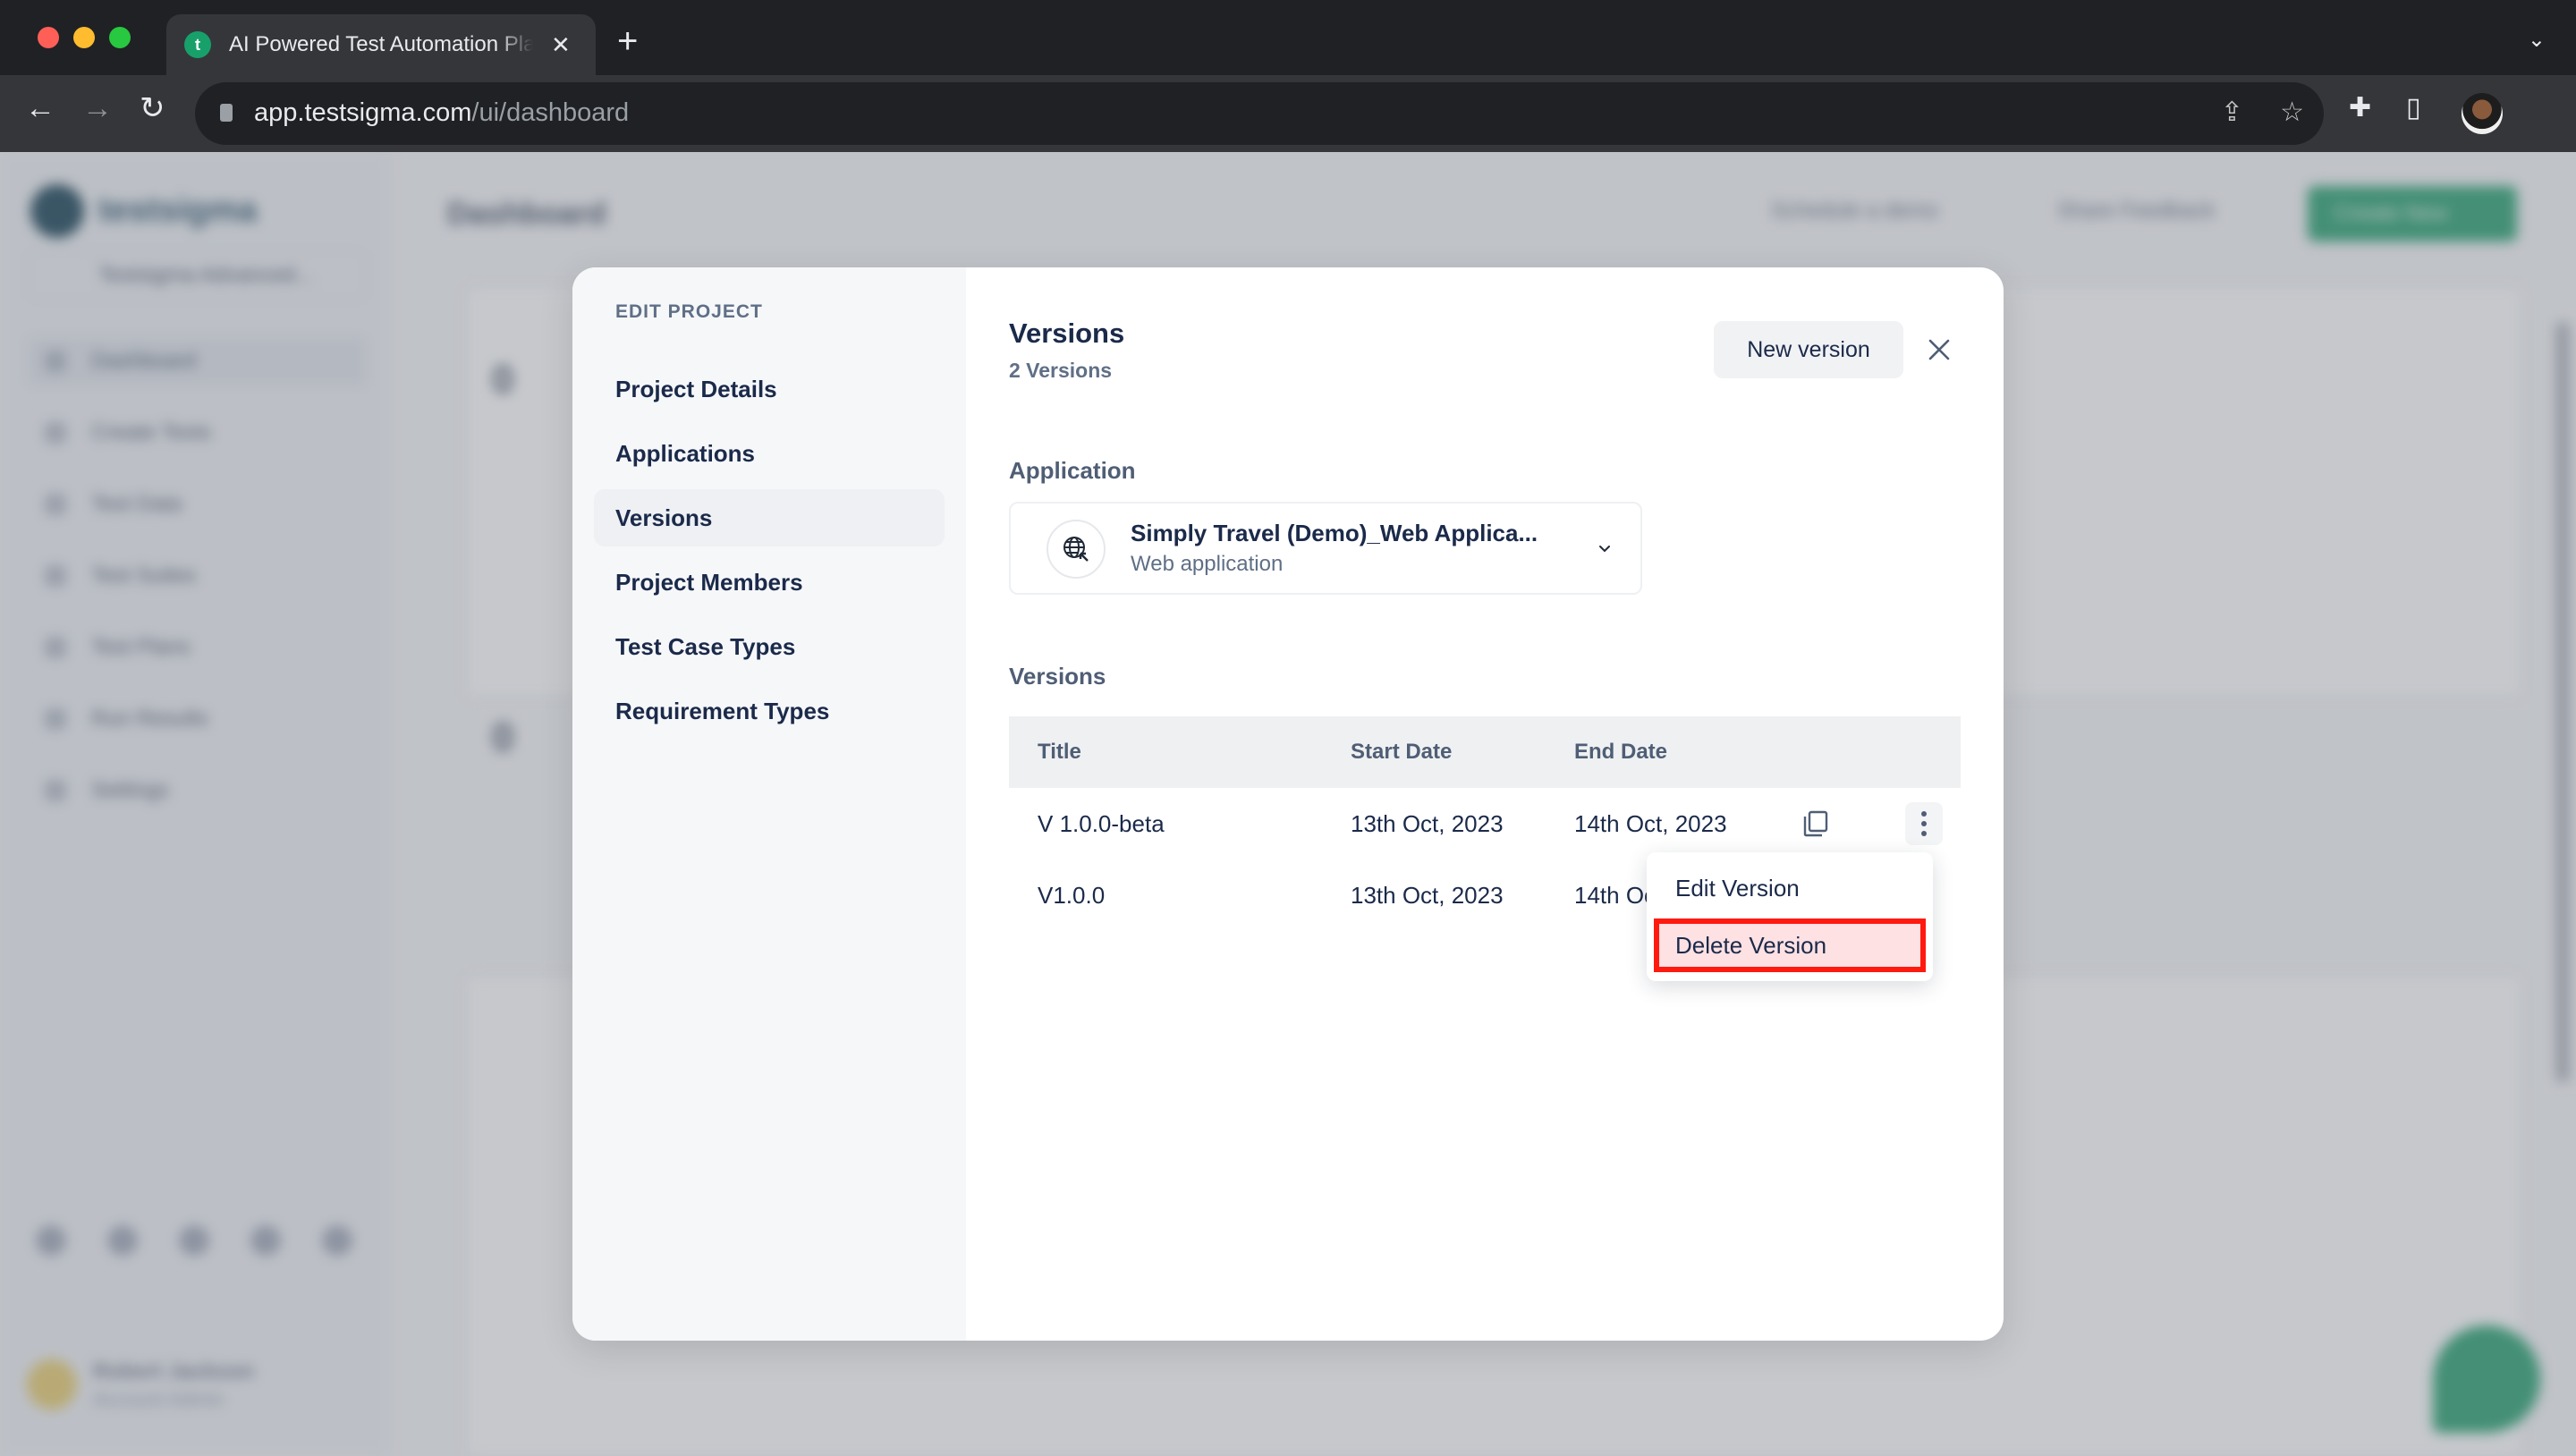 The width and height of the screenshot is (2576, 1456). I want to click on column-header-end-date: End Date, so click(1620, 752).